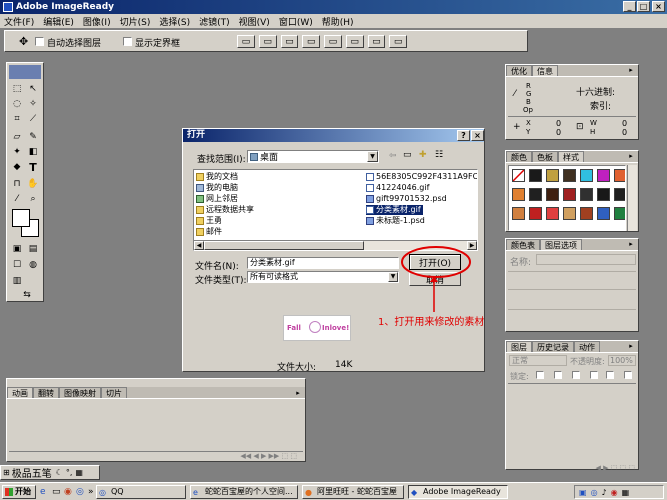 The width and height of the screenshot is (667, 500). What do you see at coordinates (32, 472) in the screenshot?
I see `ime-name: 极品五笔` at bounding box center [32, 472].